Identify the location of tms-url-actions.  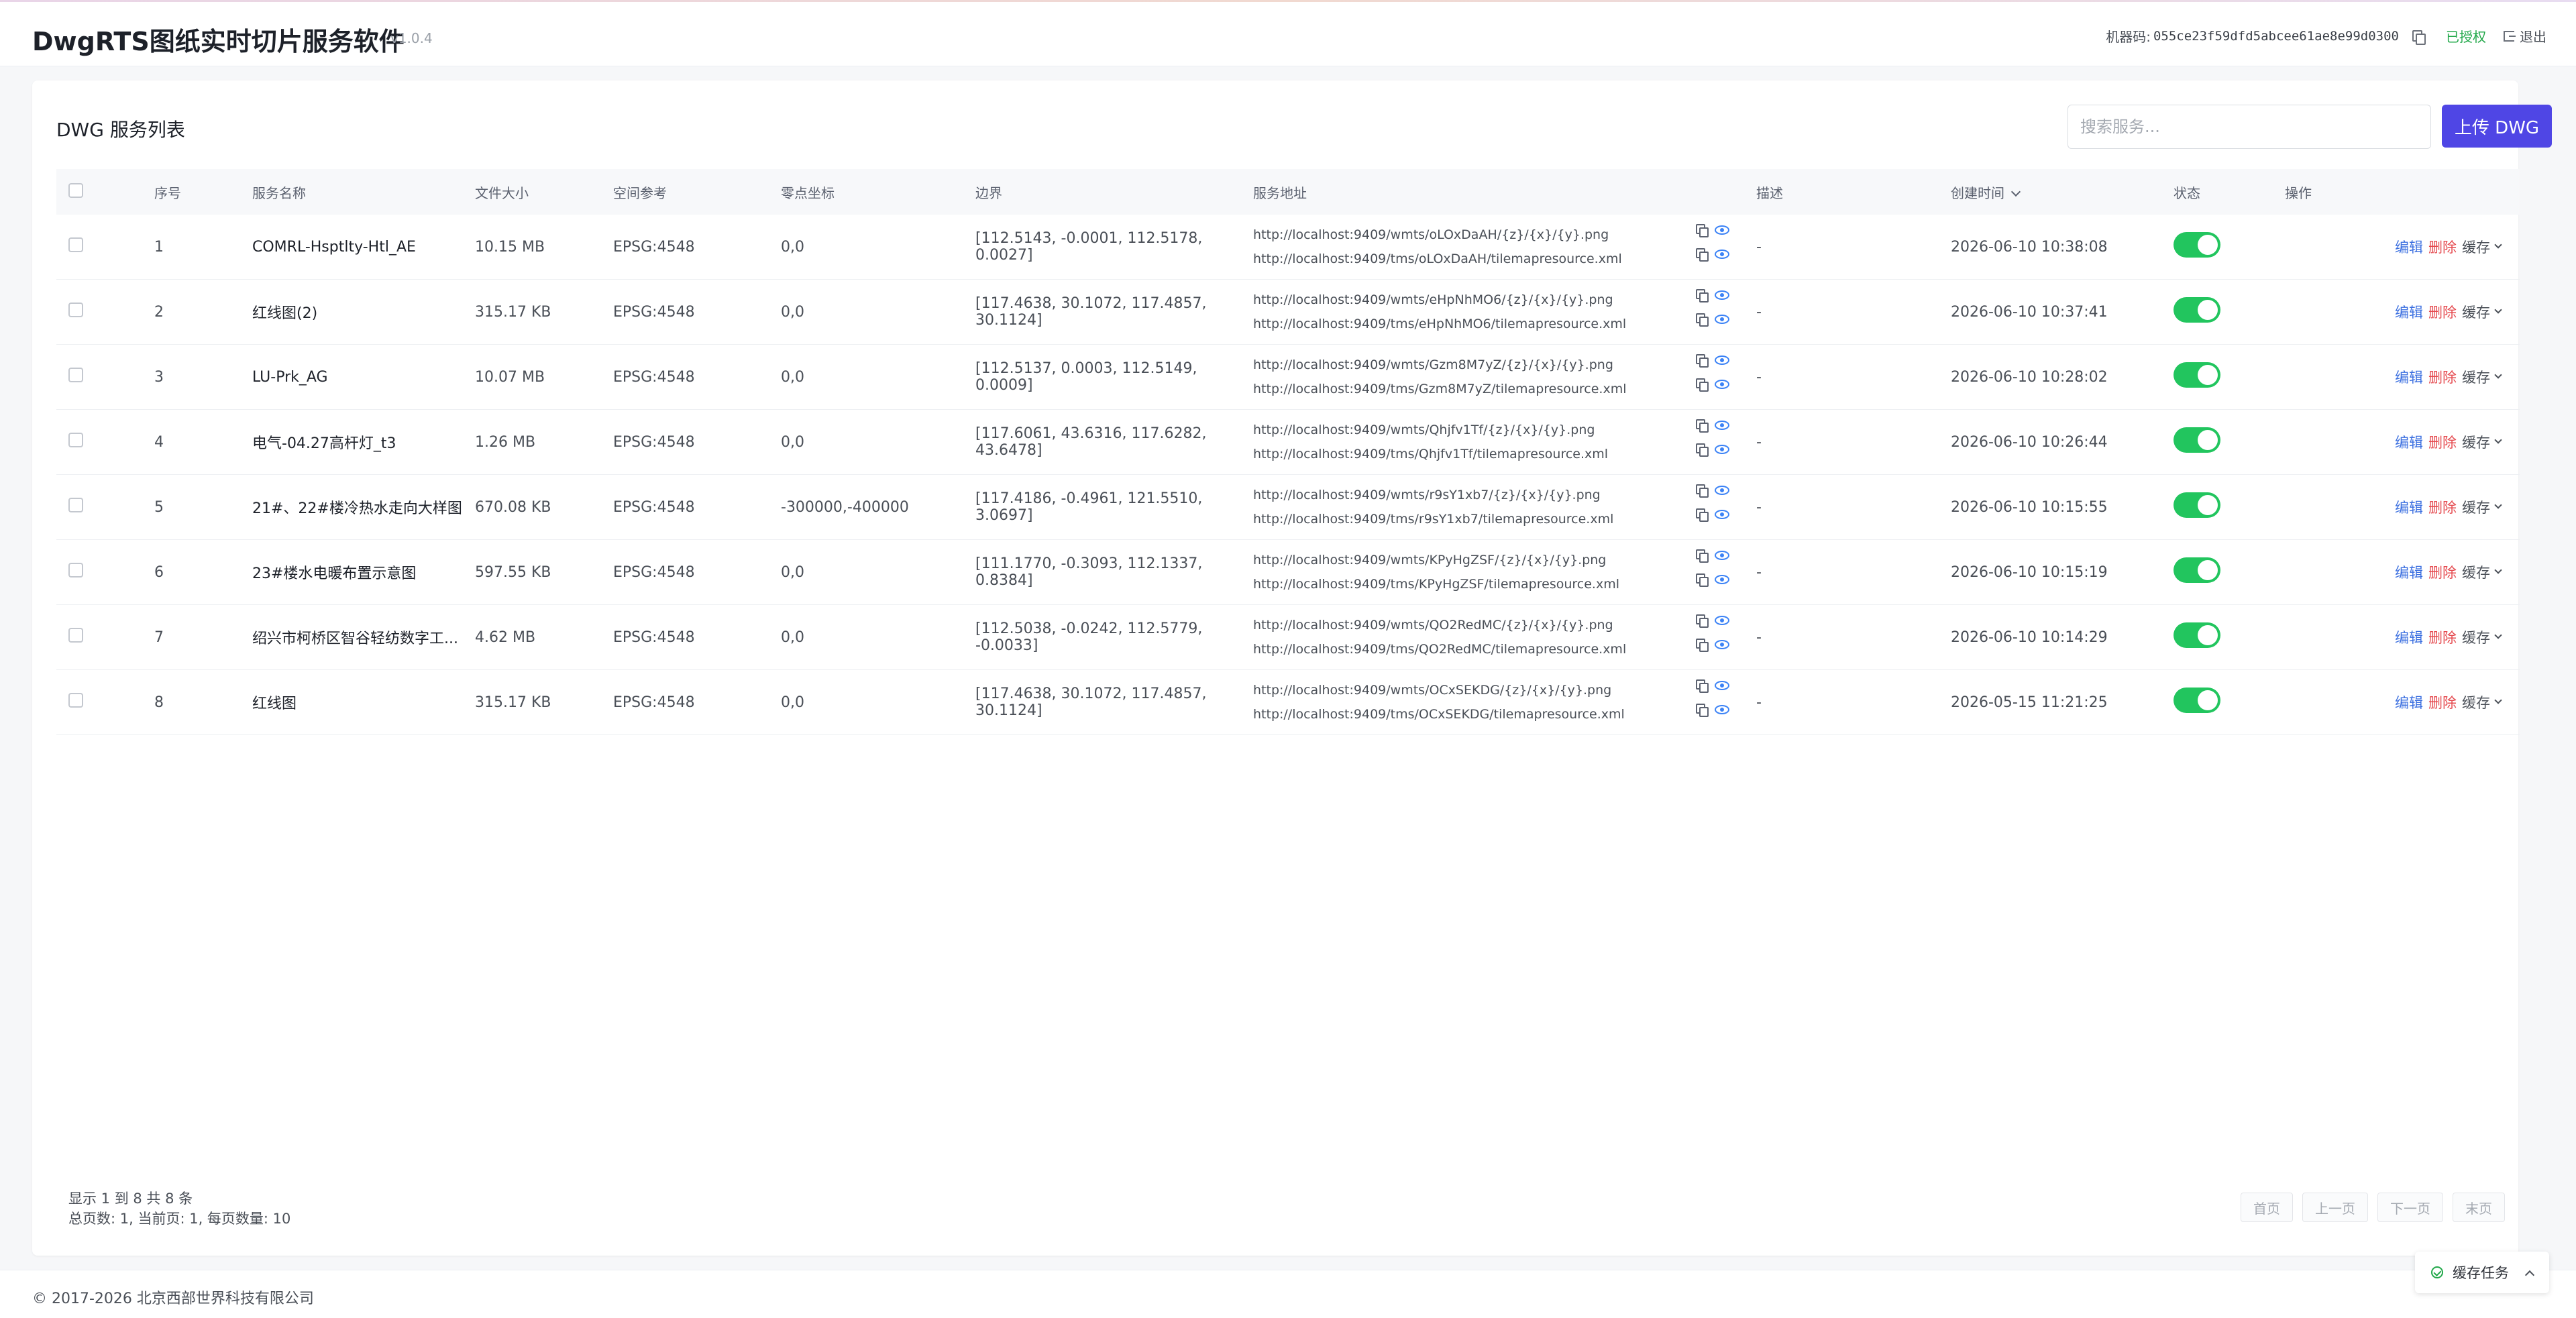
(1712, 450).